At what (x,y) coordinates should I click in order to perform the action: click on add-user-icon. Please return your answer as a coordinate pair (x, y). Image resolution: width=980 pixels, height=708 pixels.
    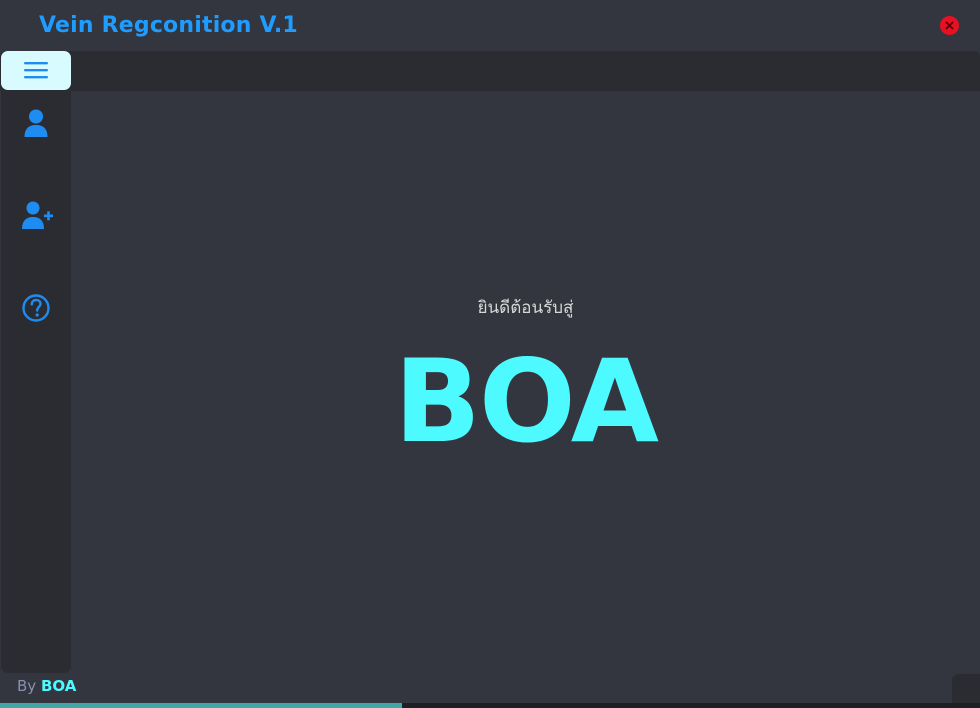
    Looking at the image, I should click on (37, 215).